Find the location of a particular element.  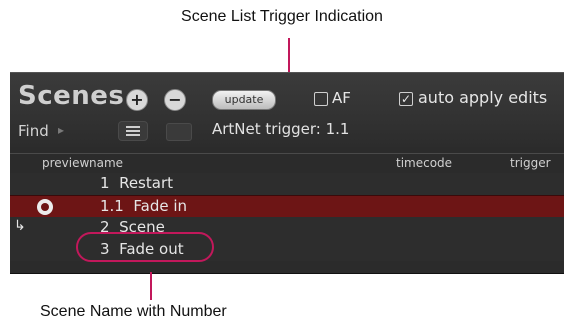

add-icon: + is located at coordinates (137, 99).